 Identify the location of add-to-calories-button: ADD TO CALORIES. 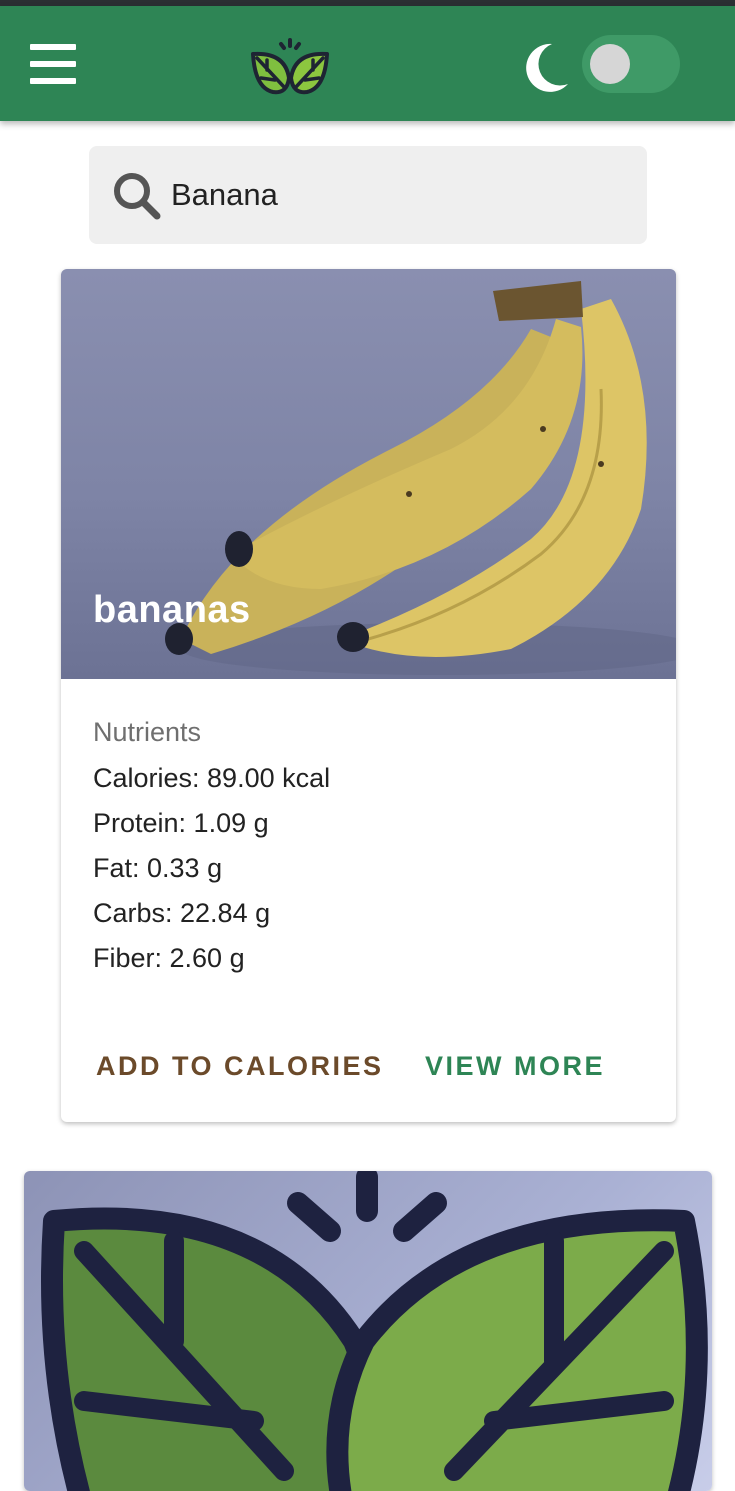
(240, 1066).